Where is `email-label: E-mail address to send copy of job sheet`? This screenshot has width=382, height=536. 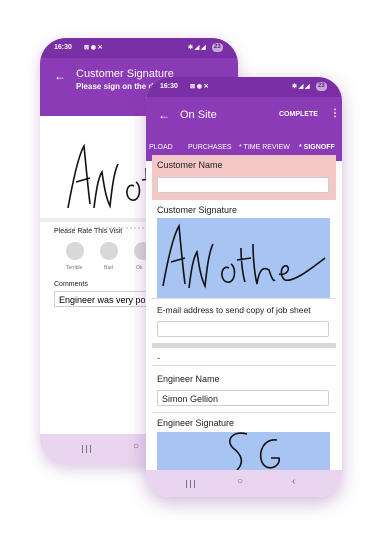
email-label: E-mail address to send copy of job sheet is located at coordinates (234, 310).